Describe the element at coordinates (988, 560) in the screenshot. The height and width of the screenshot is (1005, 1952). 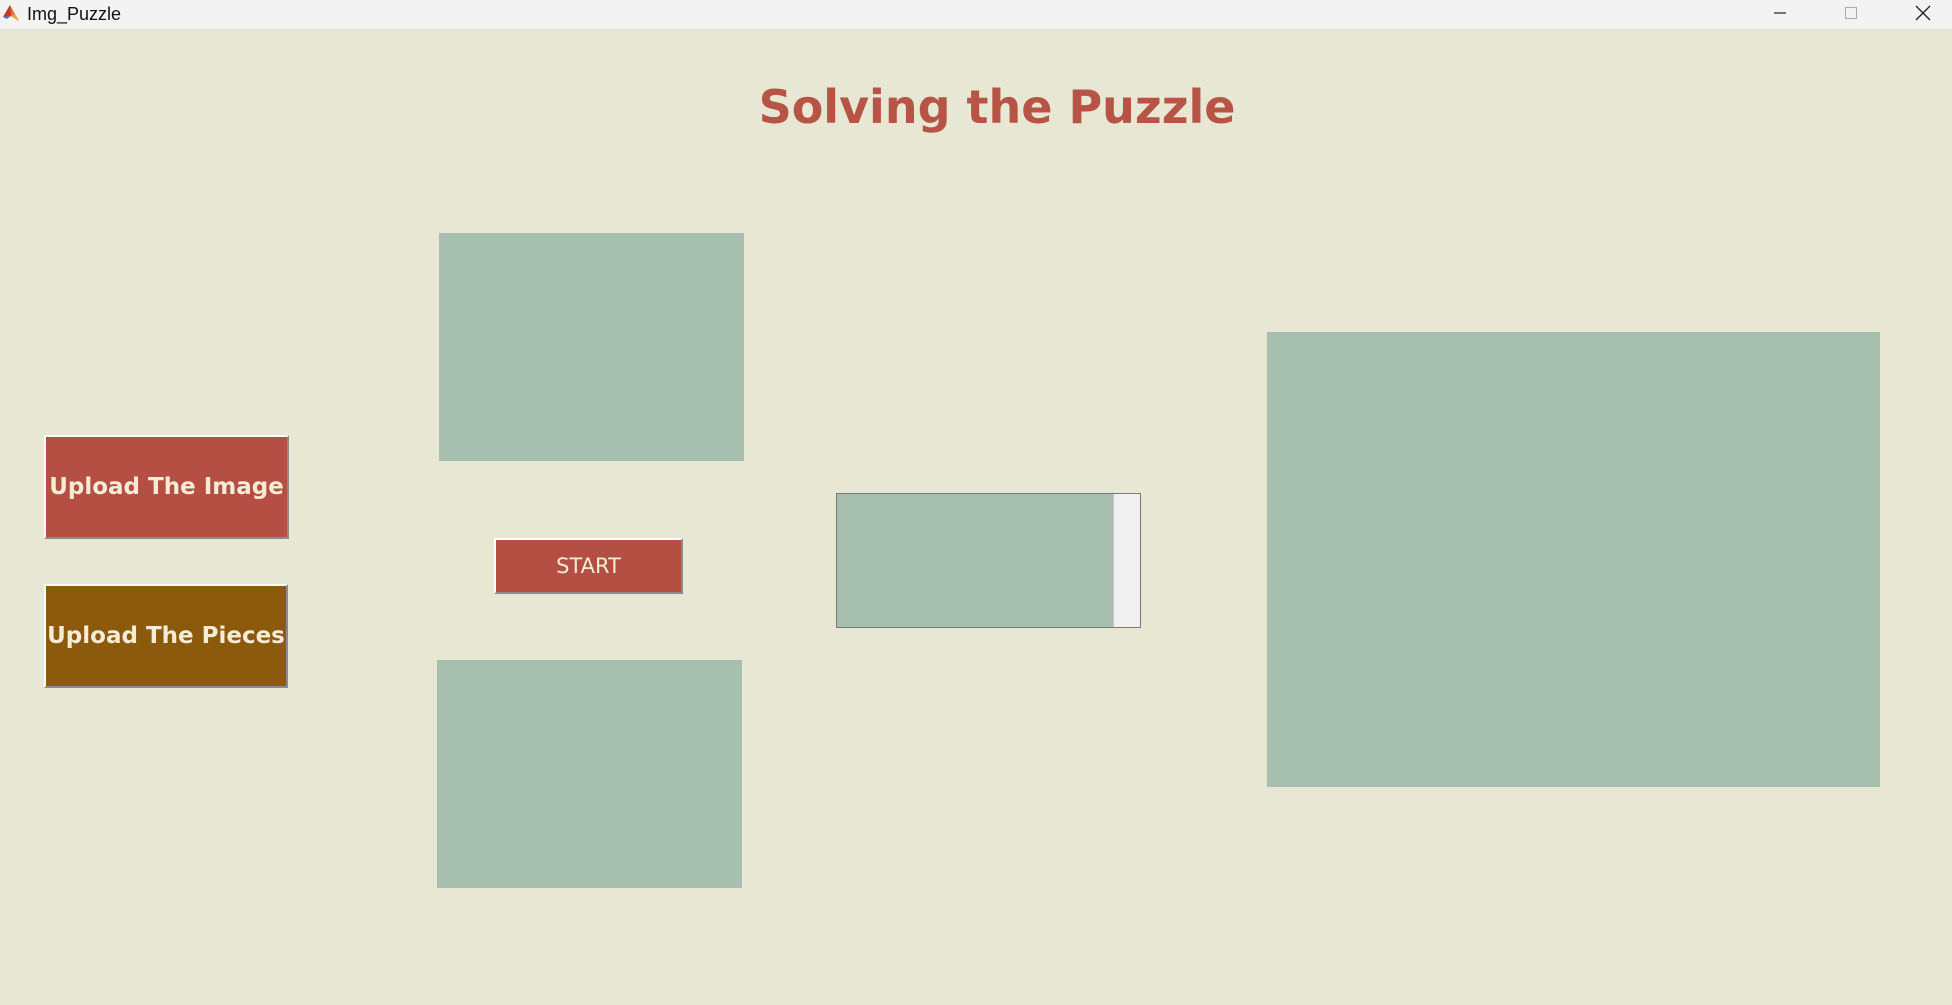
I see `pieces-listbox` at that location.